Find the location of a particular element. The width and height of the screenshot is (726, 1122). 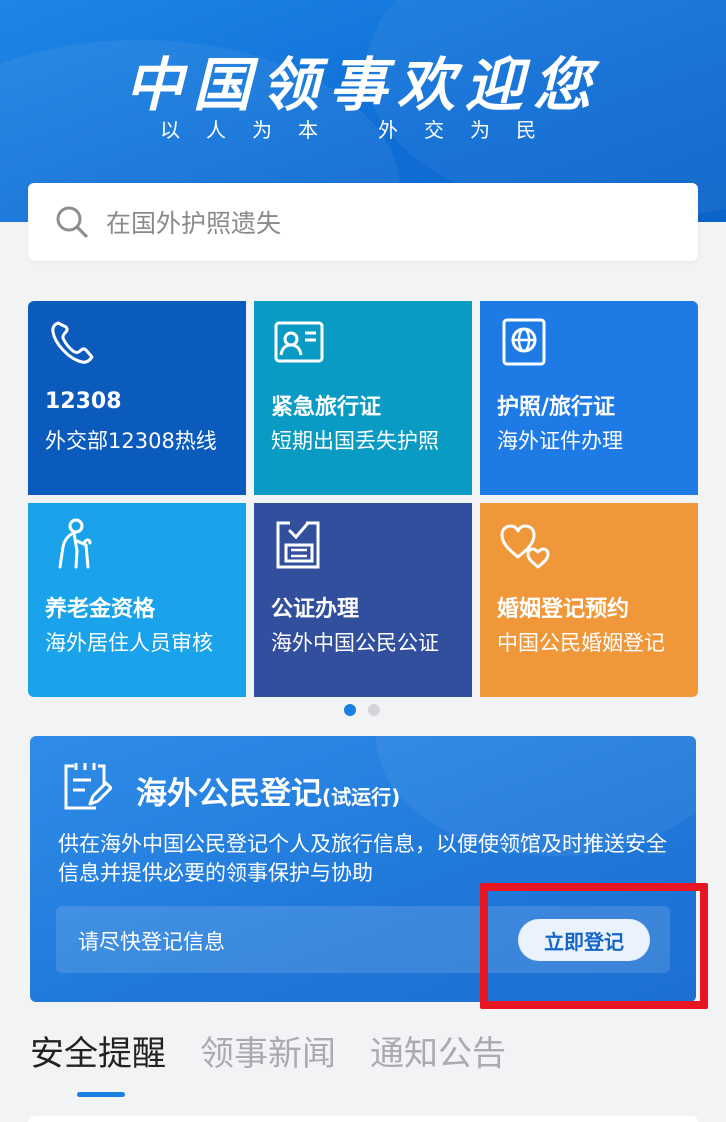

hearts-icon is located at coordinates (525, 546).